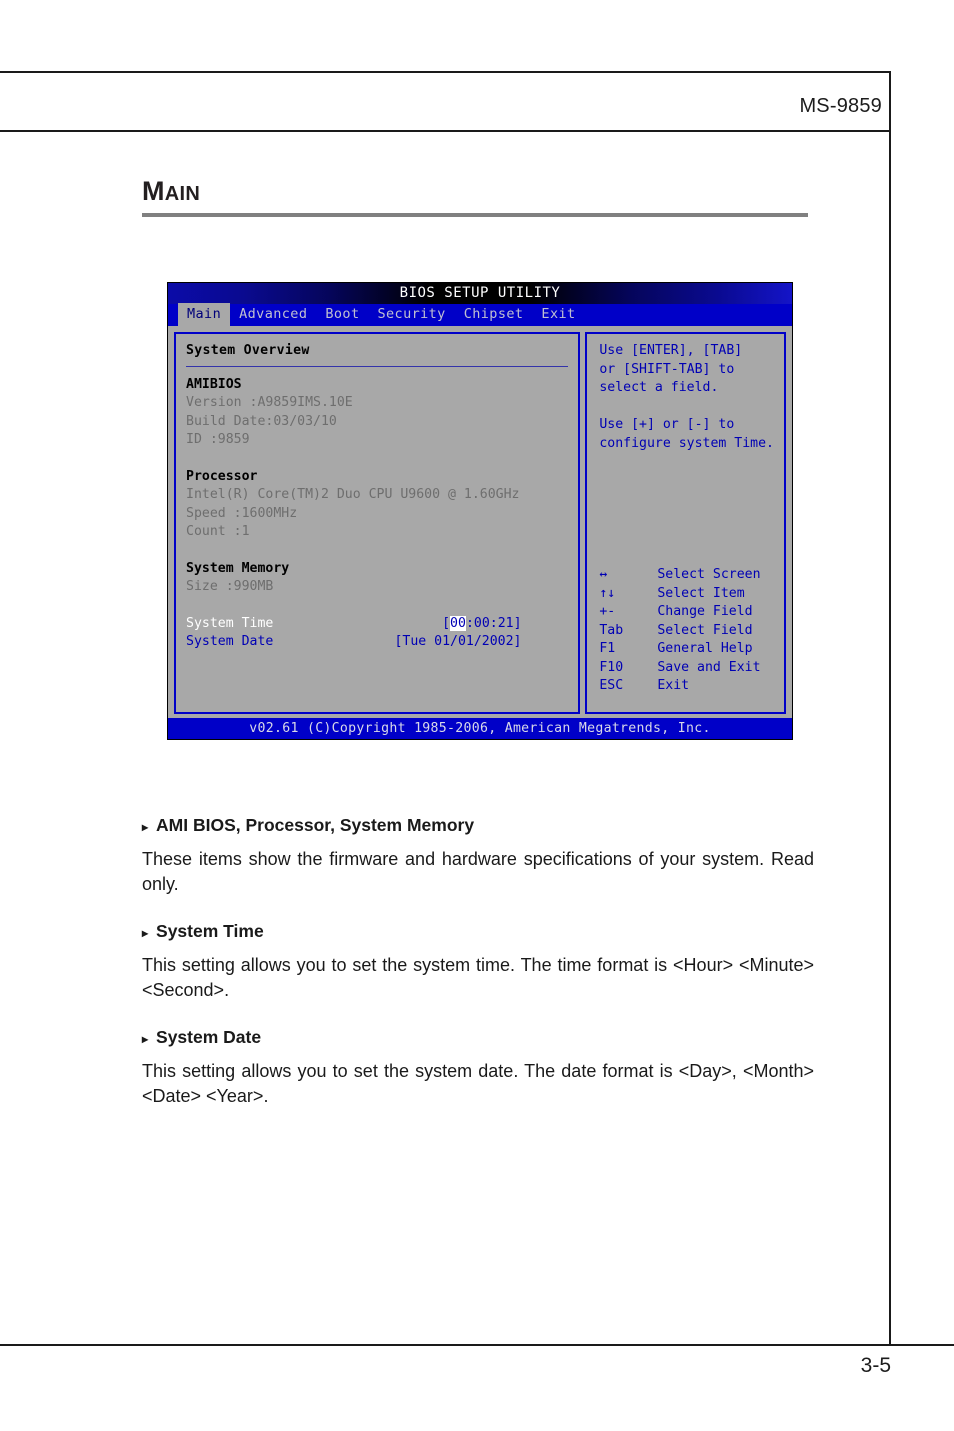 The width and height of the screenshot is (954, 1431). What do you see at coordinates (218, 531) in the screenshot?
I see `group-line: Count :1` at bounding box center [218, 531].